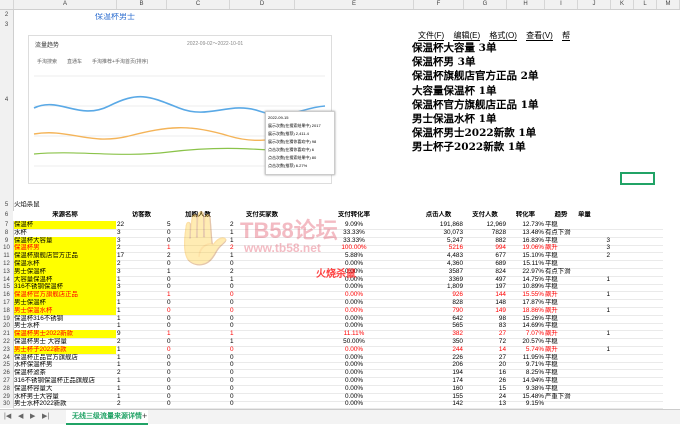  What do you see at coordinates (198, 4) in the screenshot?
I see `col-header-C: C` at bounding box center [198, 4].